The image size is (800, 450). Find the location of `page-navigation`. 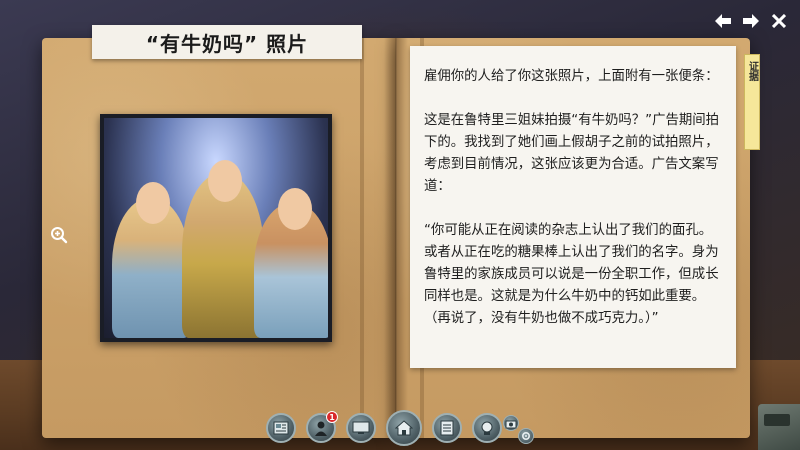

page-navigation is located at coordinates (751, 21).